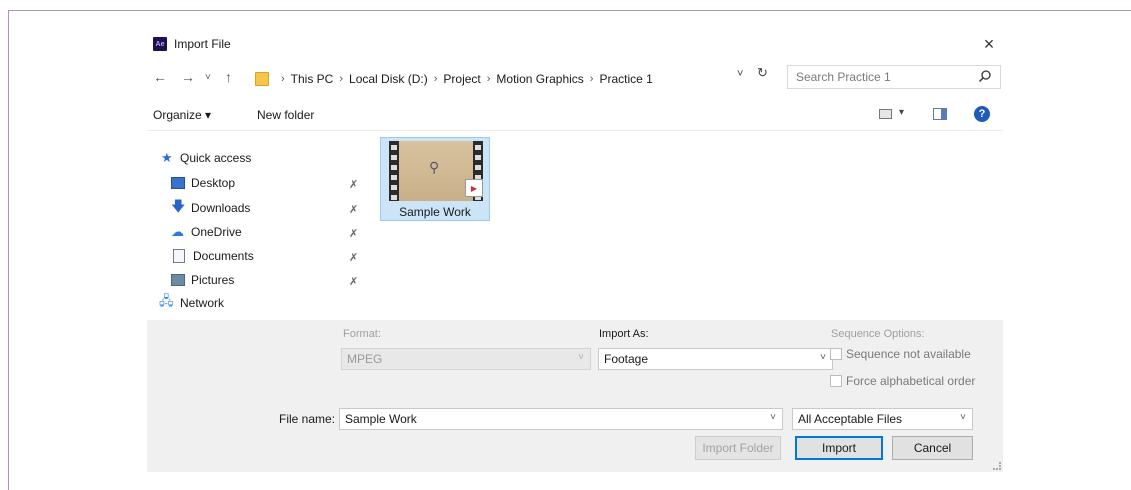 The height and width of the screenshot is (490, 1131). Describe the element at coordinates (202, 303) in the screenshot. I see `sidebar-item-label: Network` at that location.